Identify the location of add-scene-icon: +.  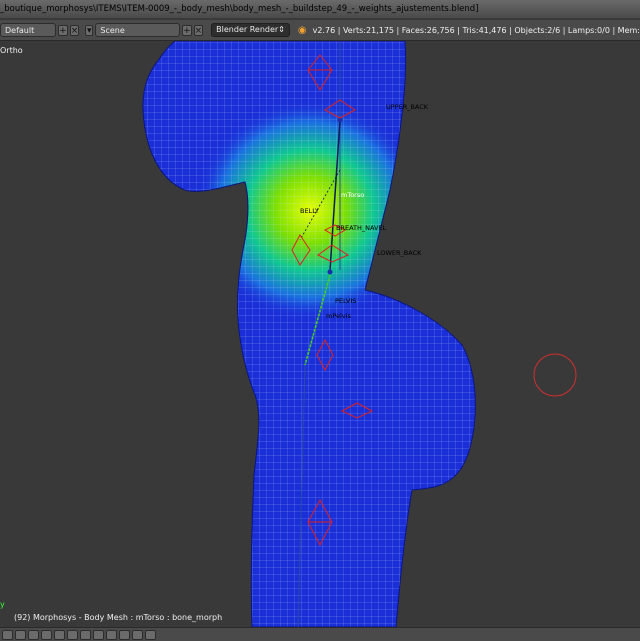
(187, 30).